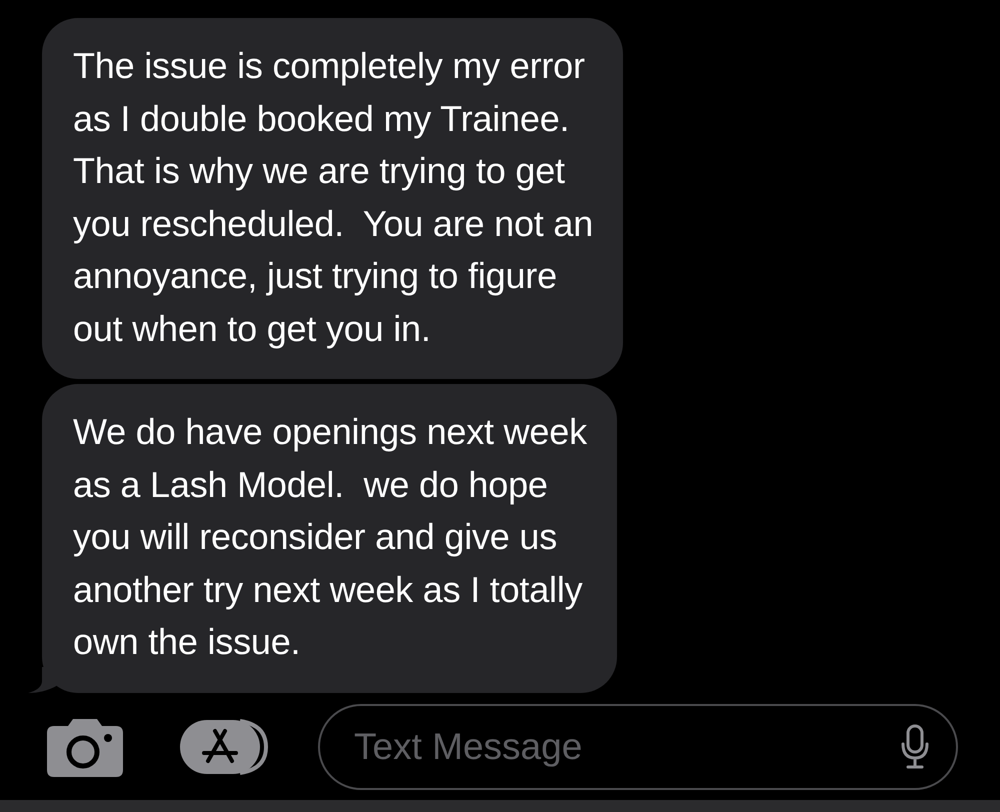  I want to click on message-field-frame: Text Message, so click(638, 747).